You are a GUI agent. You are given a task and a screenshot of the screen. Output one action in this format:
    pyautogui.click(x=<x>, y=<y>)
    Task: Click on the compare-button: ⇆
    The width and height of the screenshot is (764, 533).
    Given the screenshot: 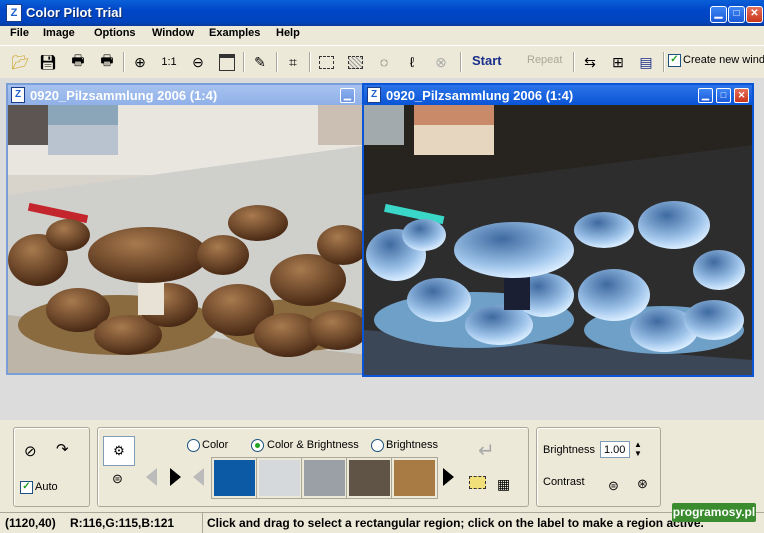 What is the action you would take?
    pyautogui.click(x=590, y=62)
    